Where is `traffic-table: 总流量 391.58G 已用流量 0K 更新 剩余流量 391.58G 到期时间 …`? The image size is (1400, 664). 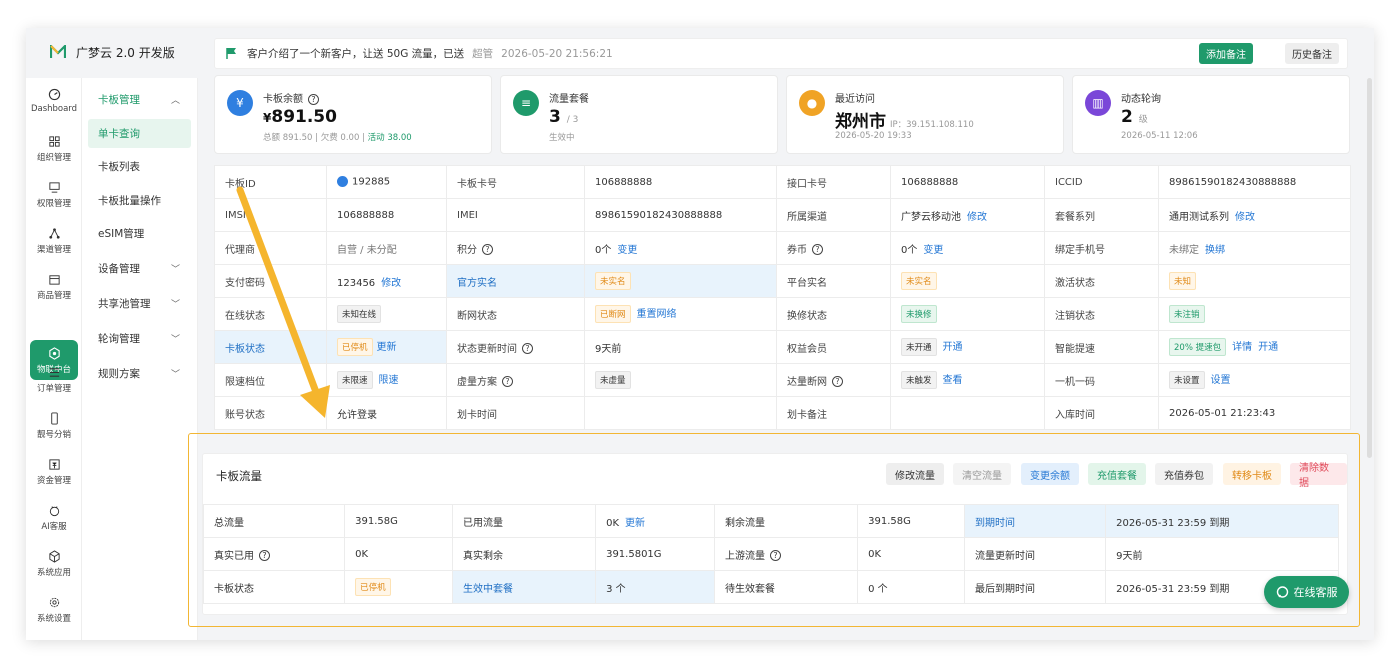 traffic-table: 总流量 391.58G 已用流量 0K 更新 剩余流量 391.58G 到期时间 … is located at coordinates (770, 554).